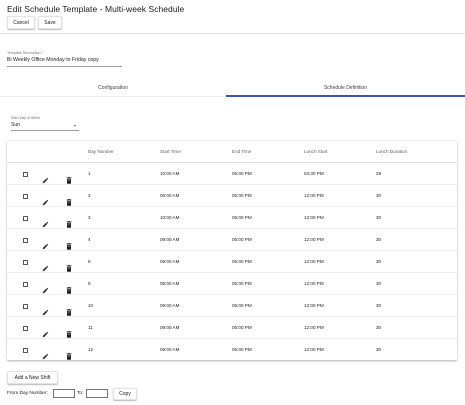  What do you see at coordinates (91, 349) in the screenshot?
I see `cell-day-number: 12` at bounding box center [91, 349].